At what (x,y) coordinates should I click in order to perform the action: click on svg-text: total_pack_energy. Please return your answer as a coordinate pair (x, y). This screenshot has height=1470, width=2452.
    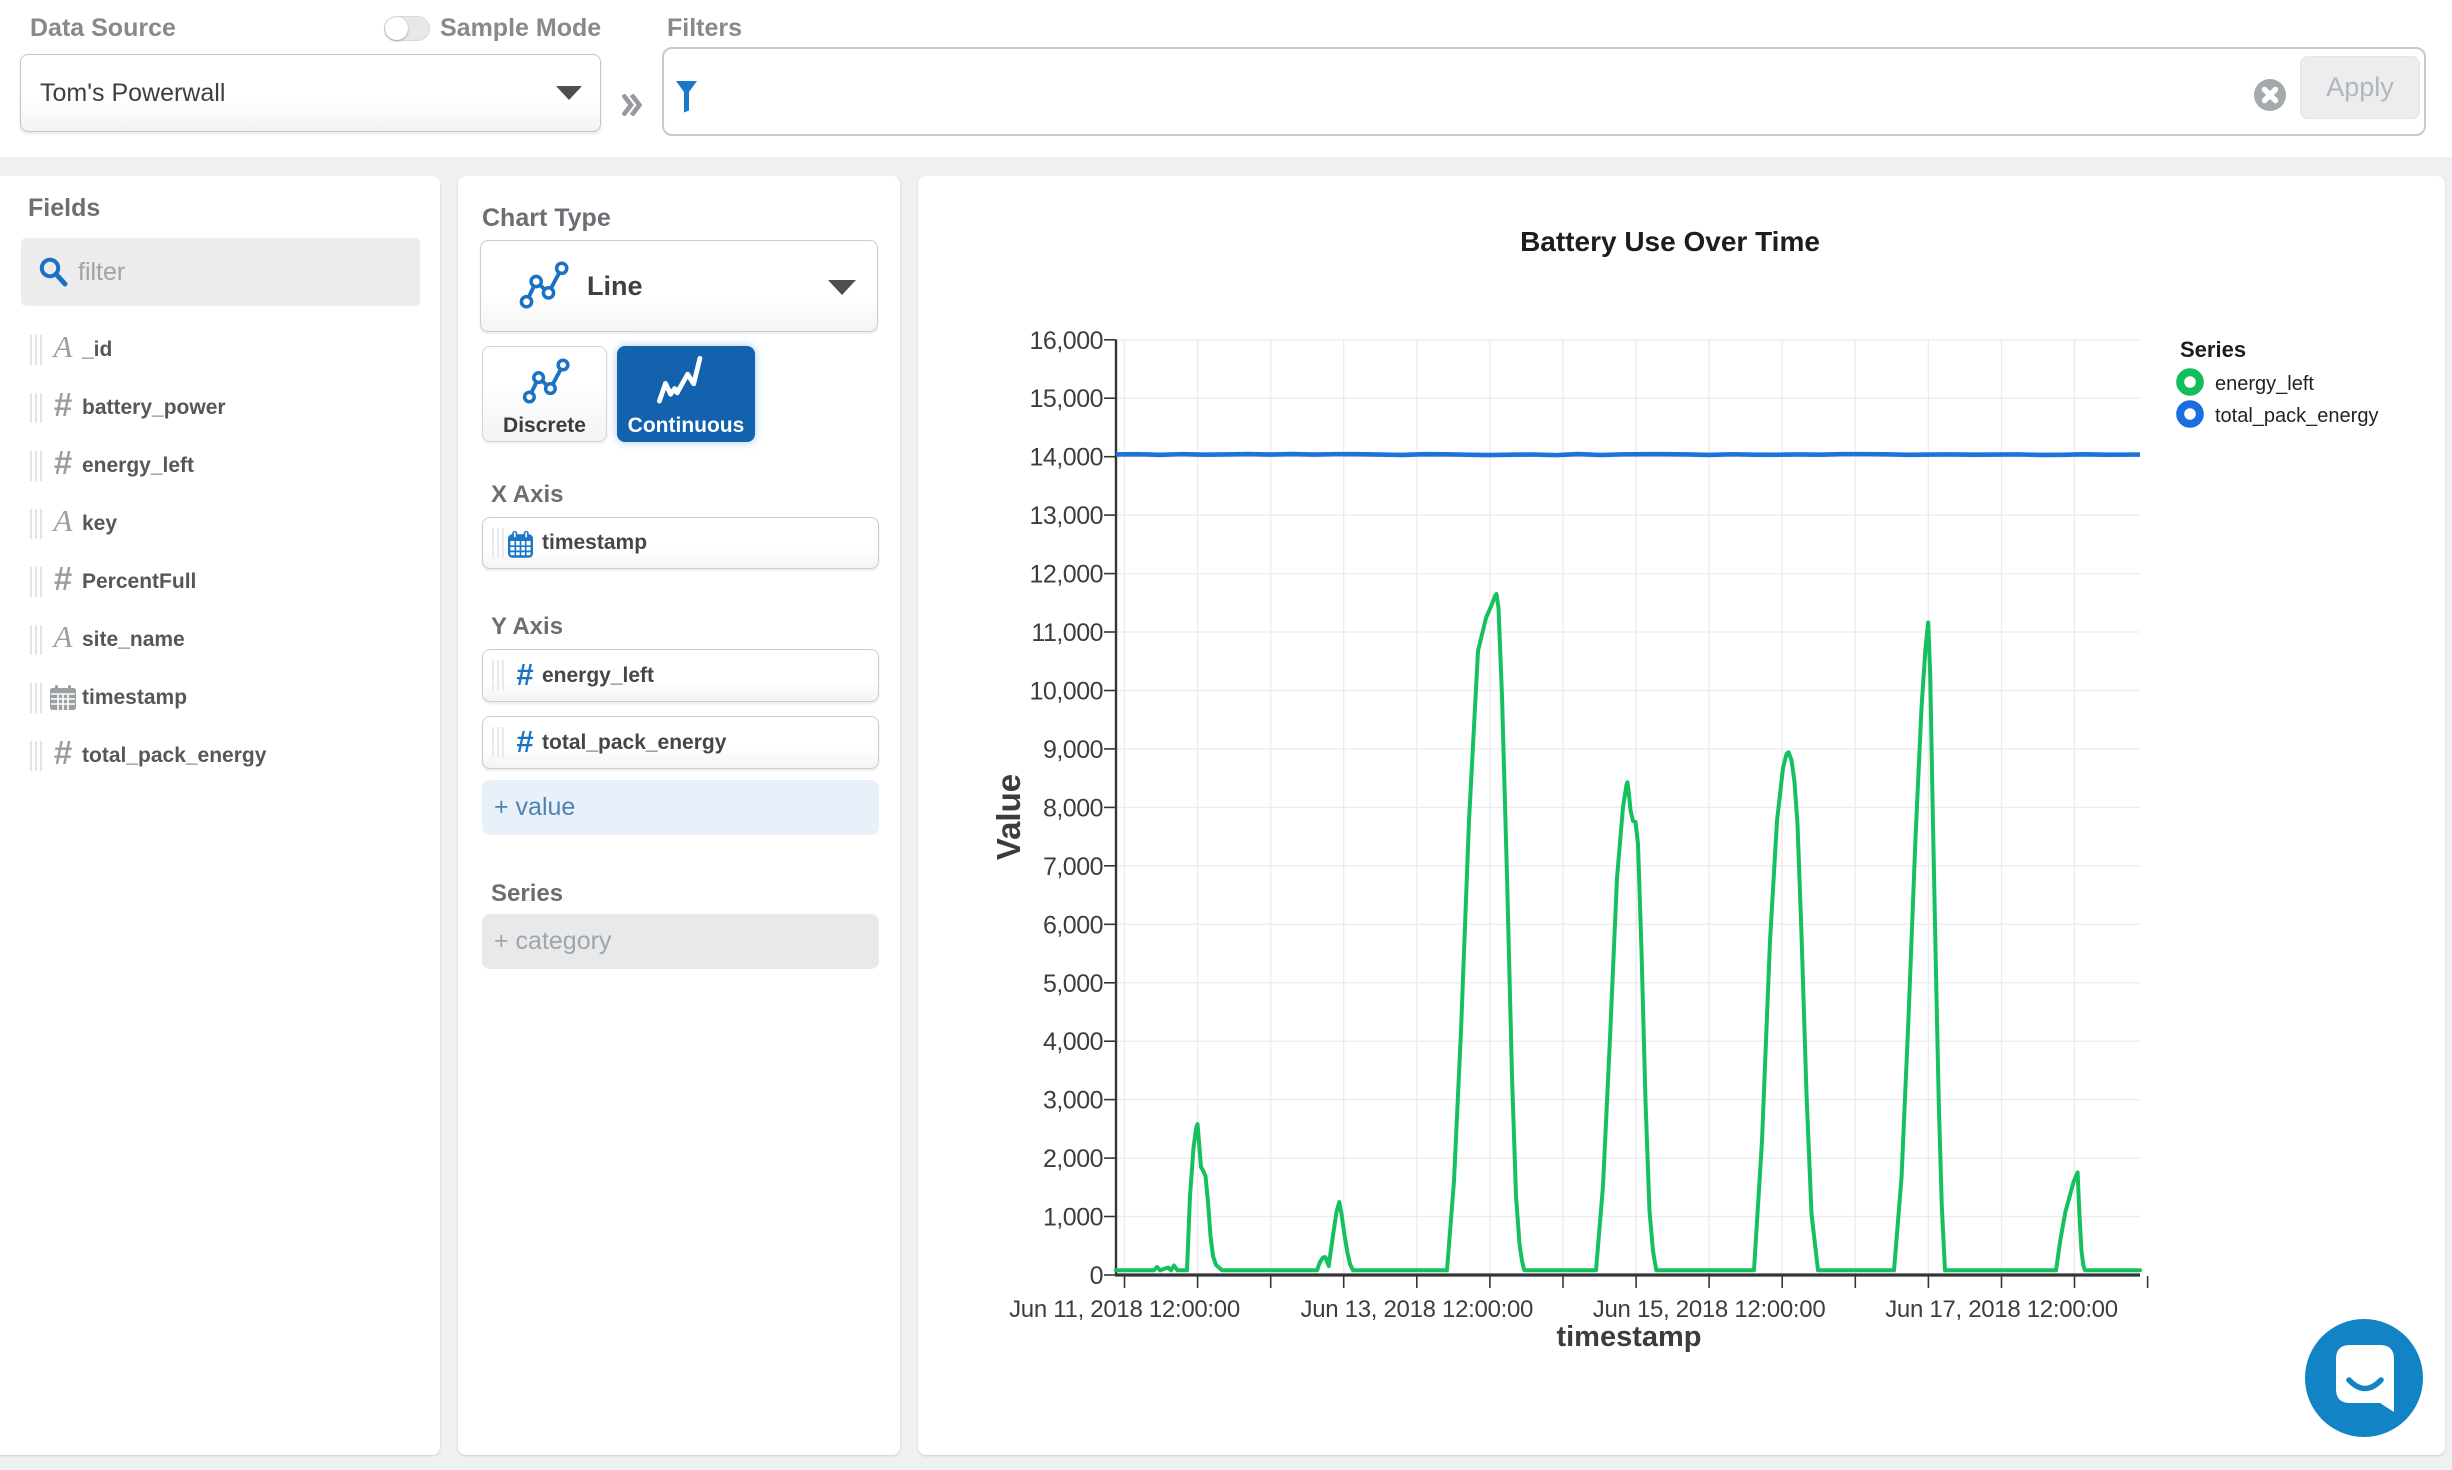
    Looking at the image, I should click on (2296, 416).